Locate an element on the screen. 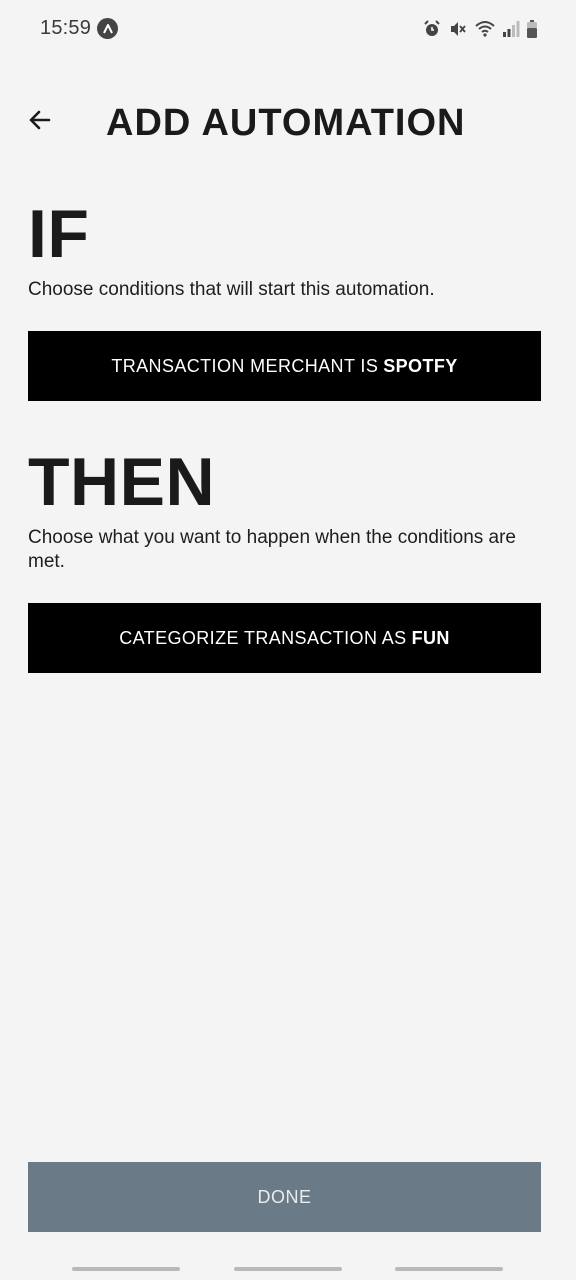  status-icons is located at coordinates (480, 29).